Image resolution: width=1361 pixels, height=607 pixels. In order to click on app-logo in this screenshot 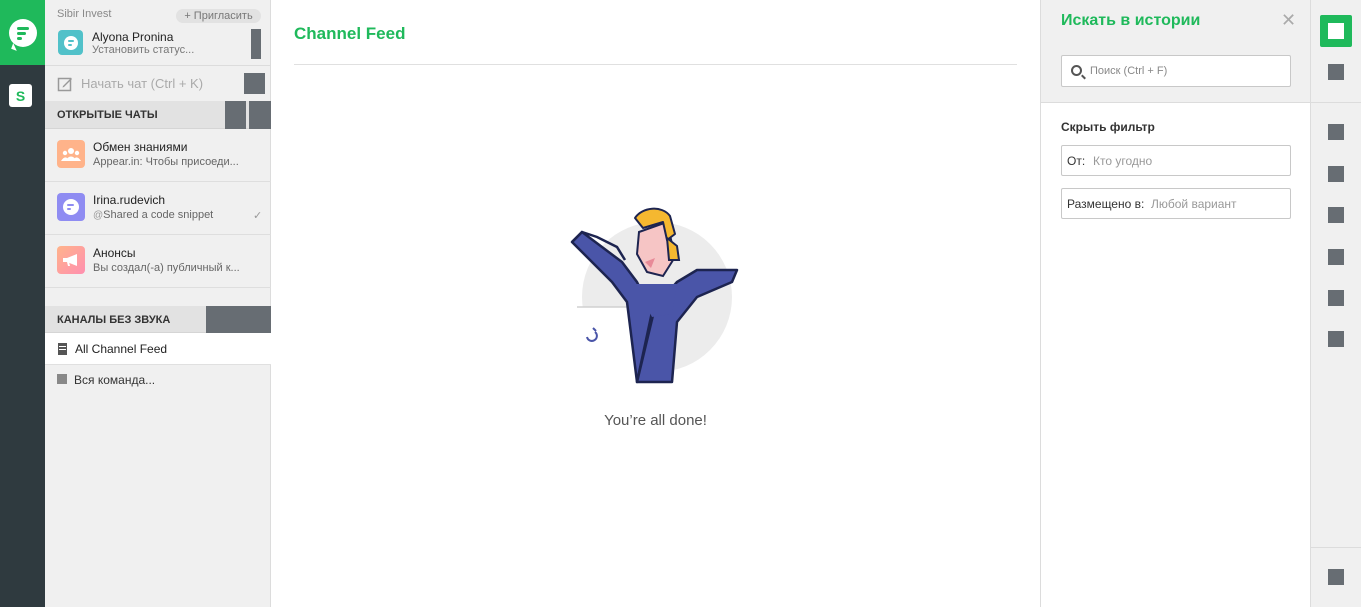, I will do `click(22, 32)`.